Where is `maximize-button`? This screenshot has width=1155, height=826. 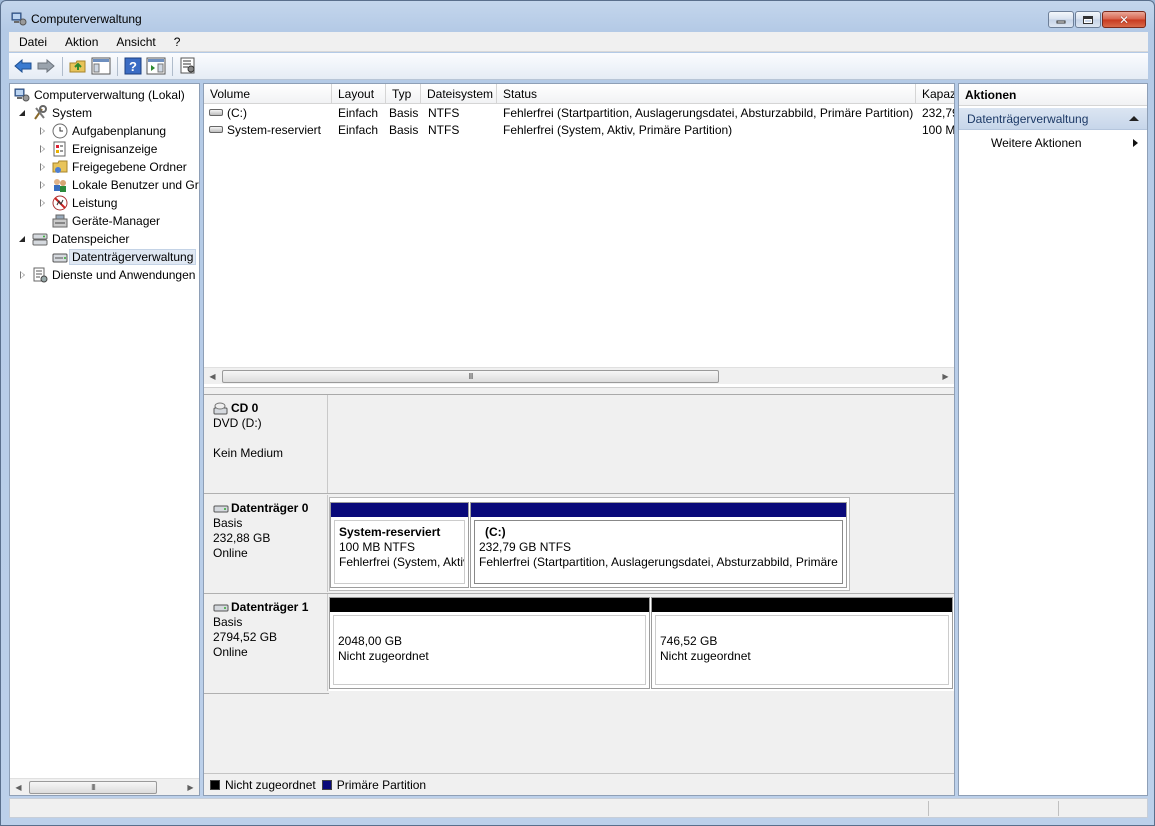
maximize-button is located at coordinates (1088, 19).